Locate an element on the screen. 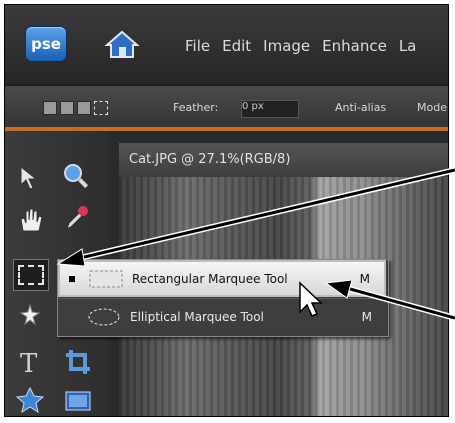 The height and width of the screenshot is (423, 455). flyout-item-label: Elliptical Marquee Tool is located at coordinates (197, 317).